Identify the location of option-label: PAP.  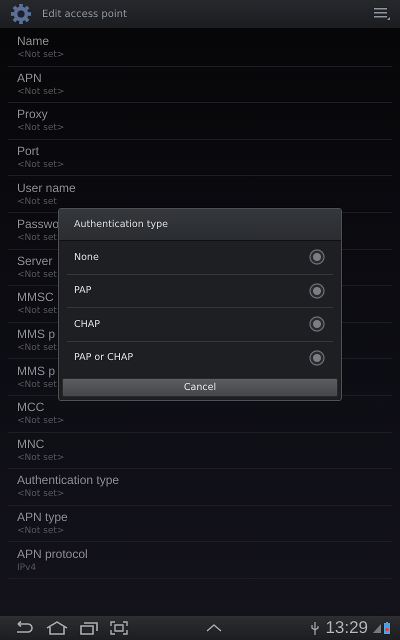
(83, 290).